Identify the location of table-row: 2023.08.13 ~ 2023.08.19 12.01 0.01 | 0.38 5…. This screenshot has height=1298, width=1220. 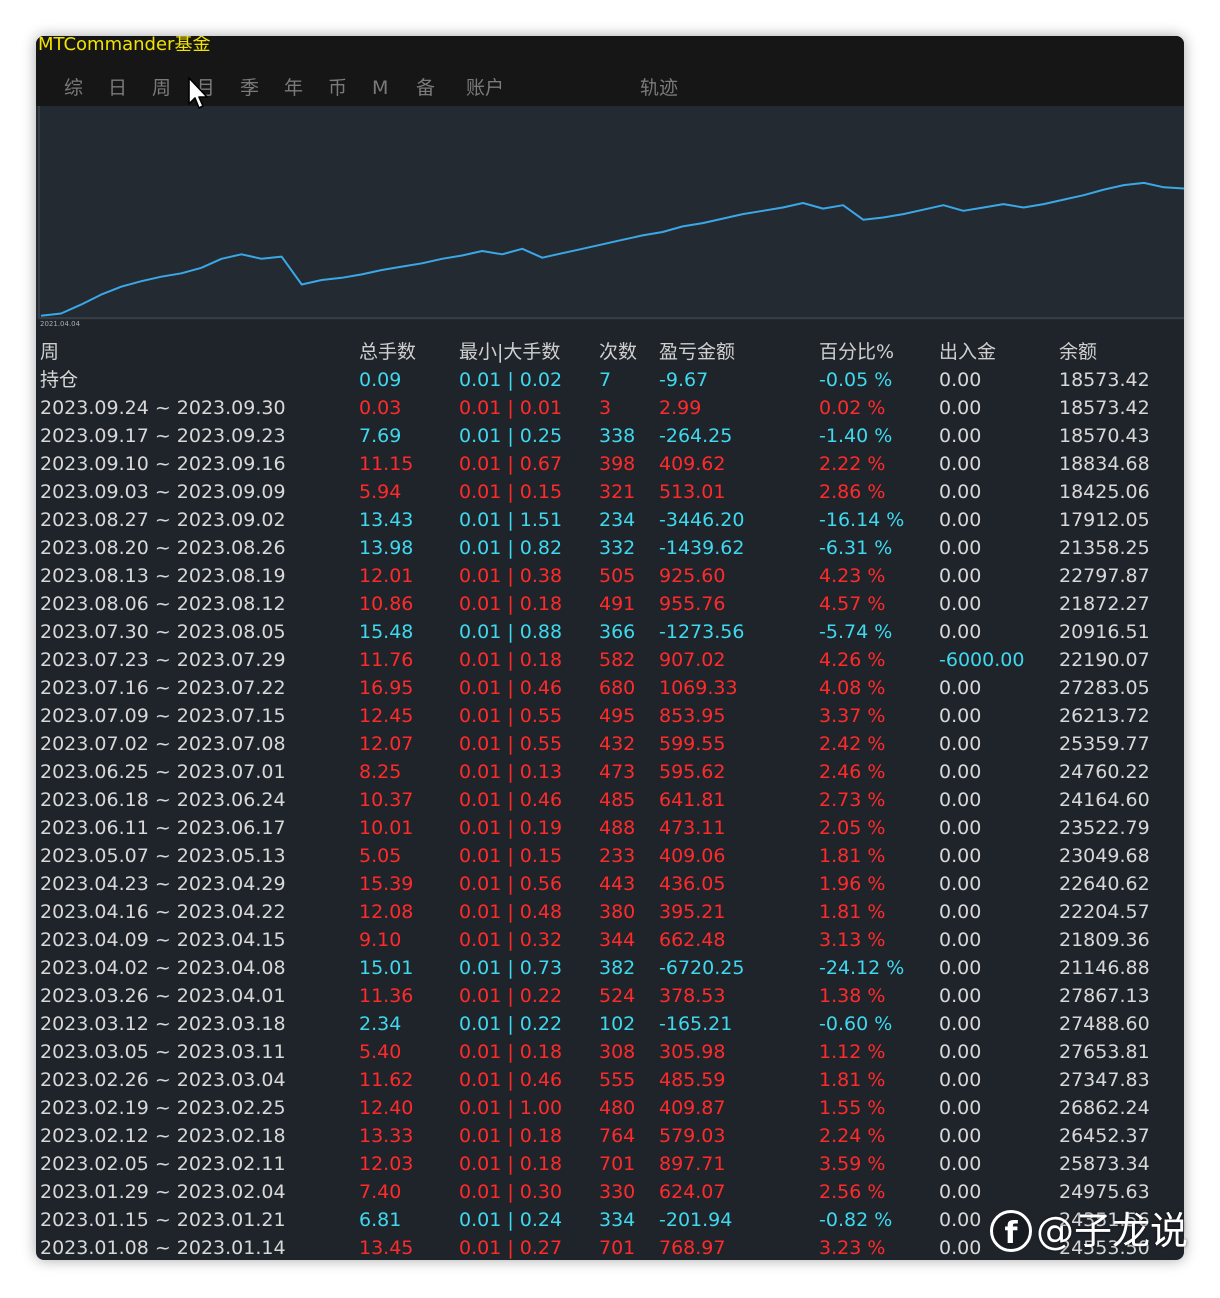
(610, 576).